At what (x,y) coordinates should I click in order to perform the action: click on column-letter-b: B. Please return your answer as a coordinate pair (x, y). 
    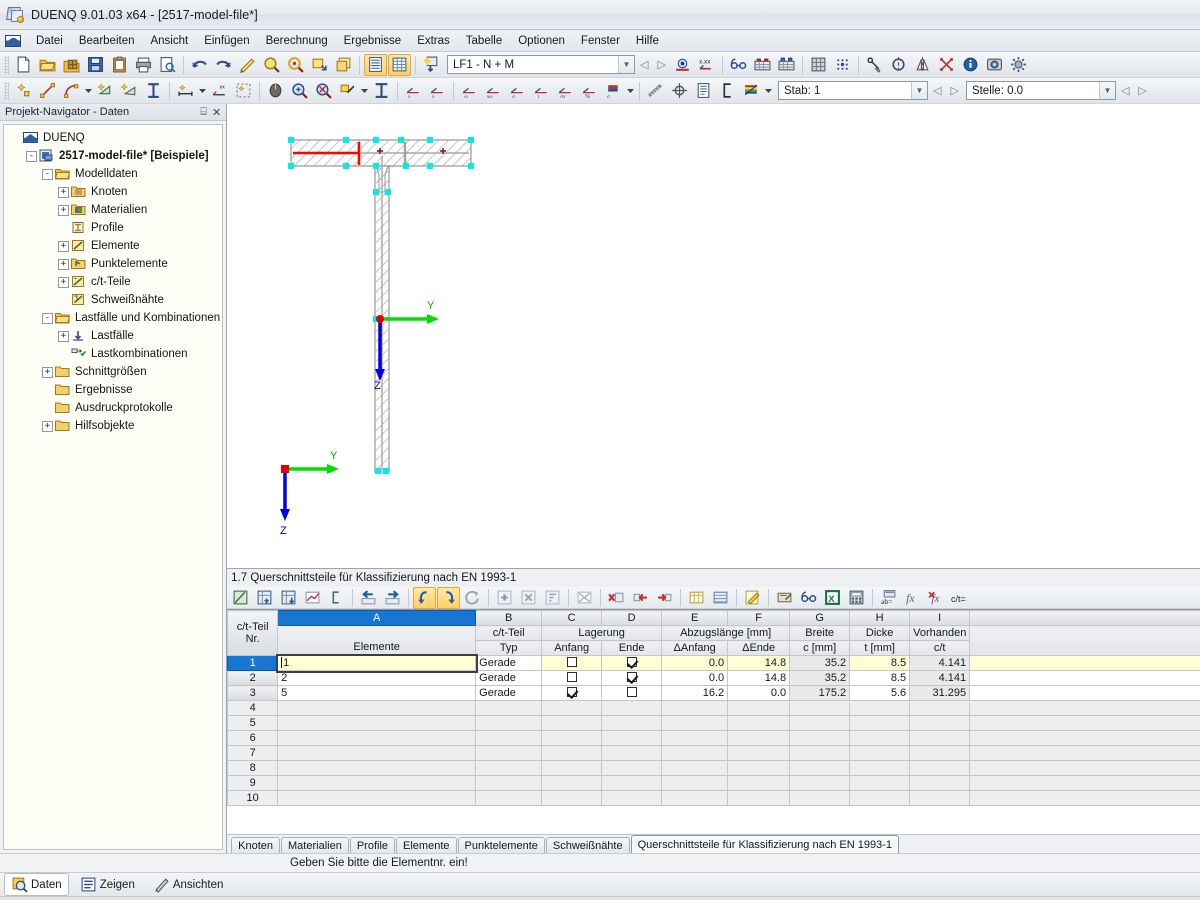
    Looking at the image, I should click on (509, 618).